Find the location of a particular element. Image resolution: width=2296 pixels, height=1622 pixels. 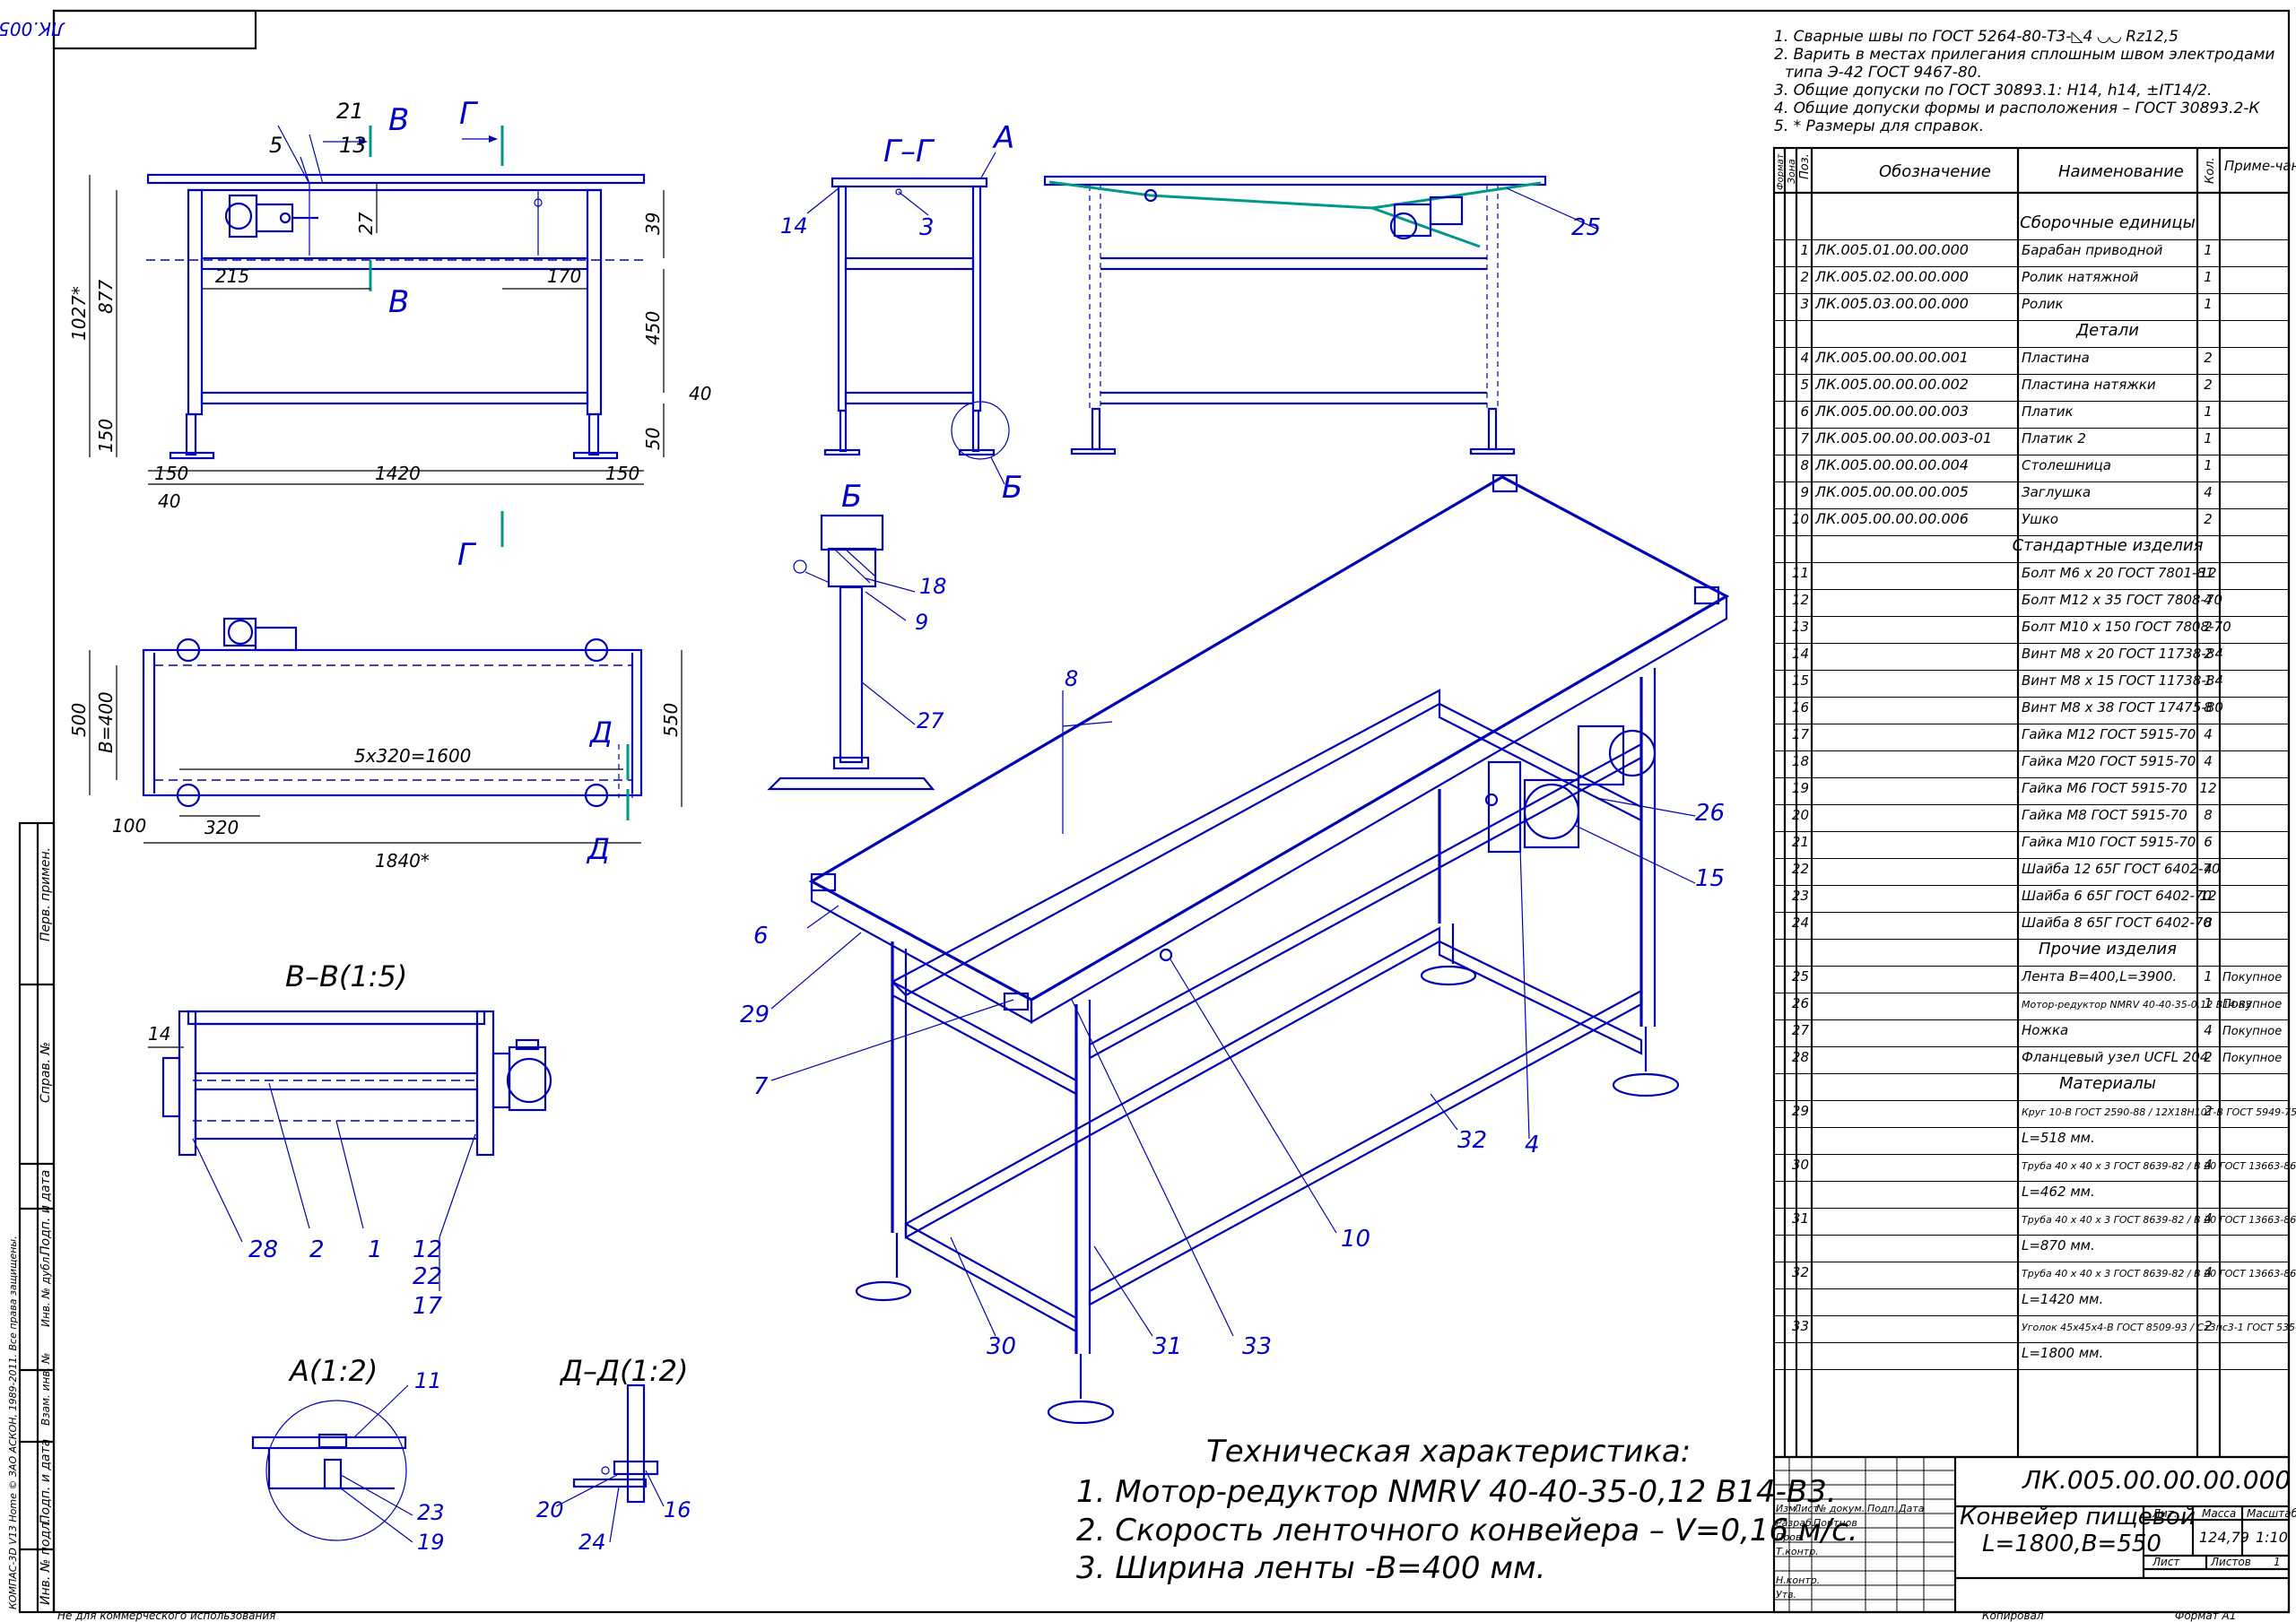

spec-pos: 29 is located at coordinates (1800, 1111).